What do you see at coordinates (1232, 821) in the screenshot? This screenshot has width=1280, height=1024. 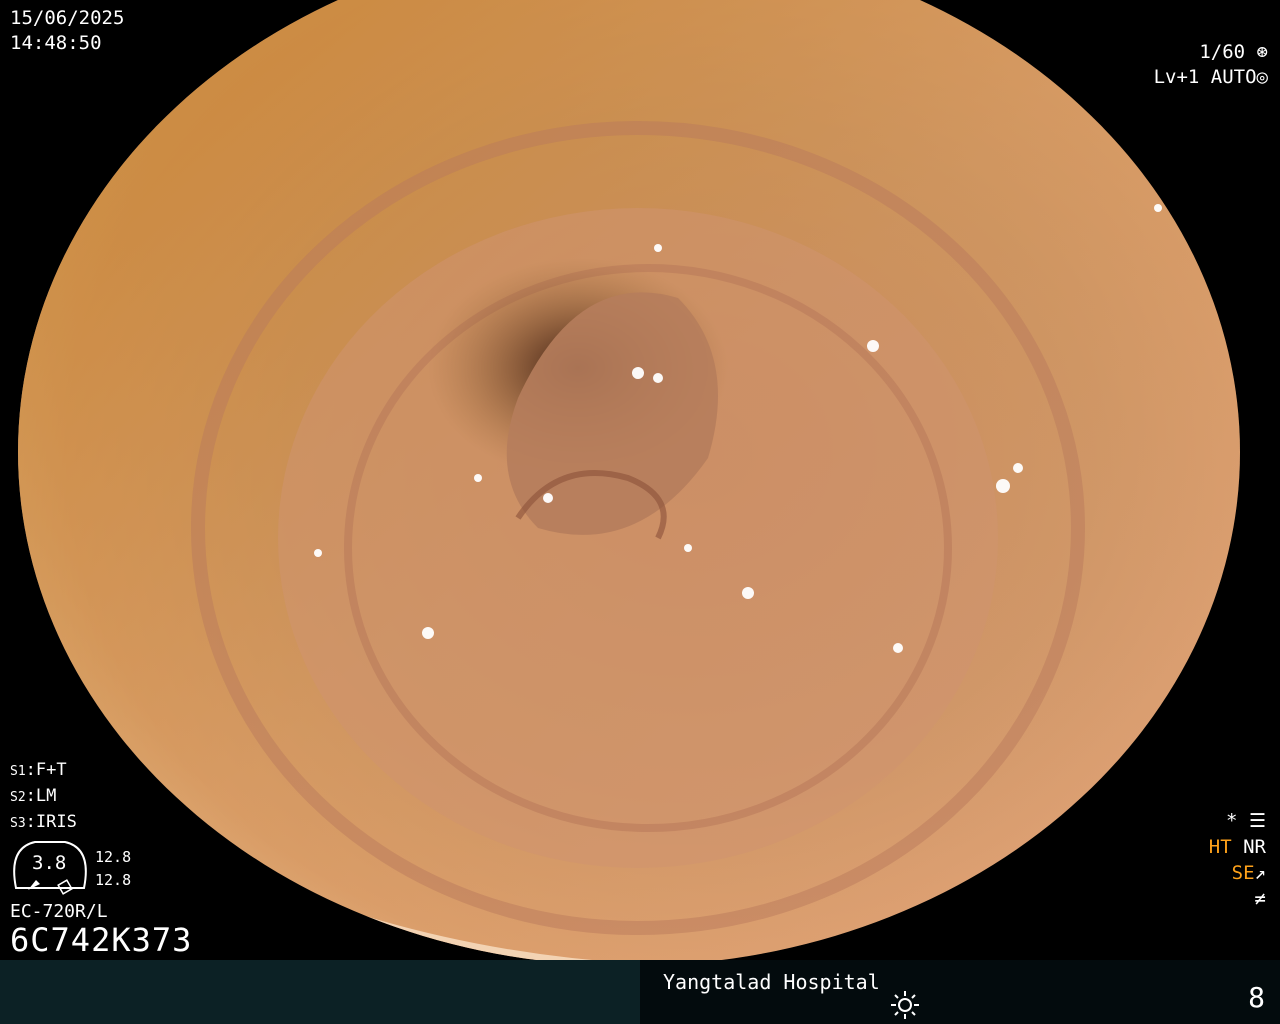 I see `star-icon: *` at bounding box center [1232, 821].